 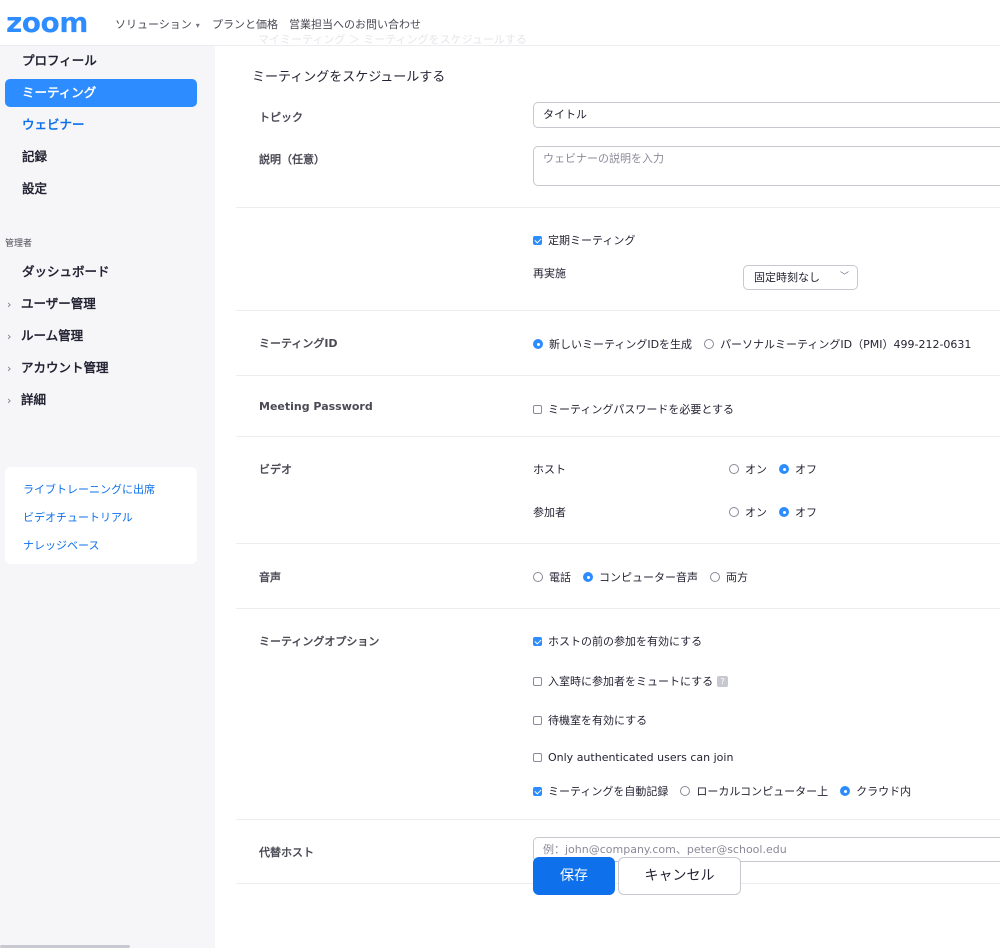 I want to click on nav-solutions: ソリューション ▾, so click(x=157, y=24).